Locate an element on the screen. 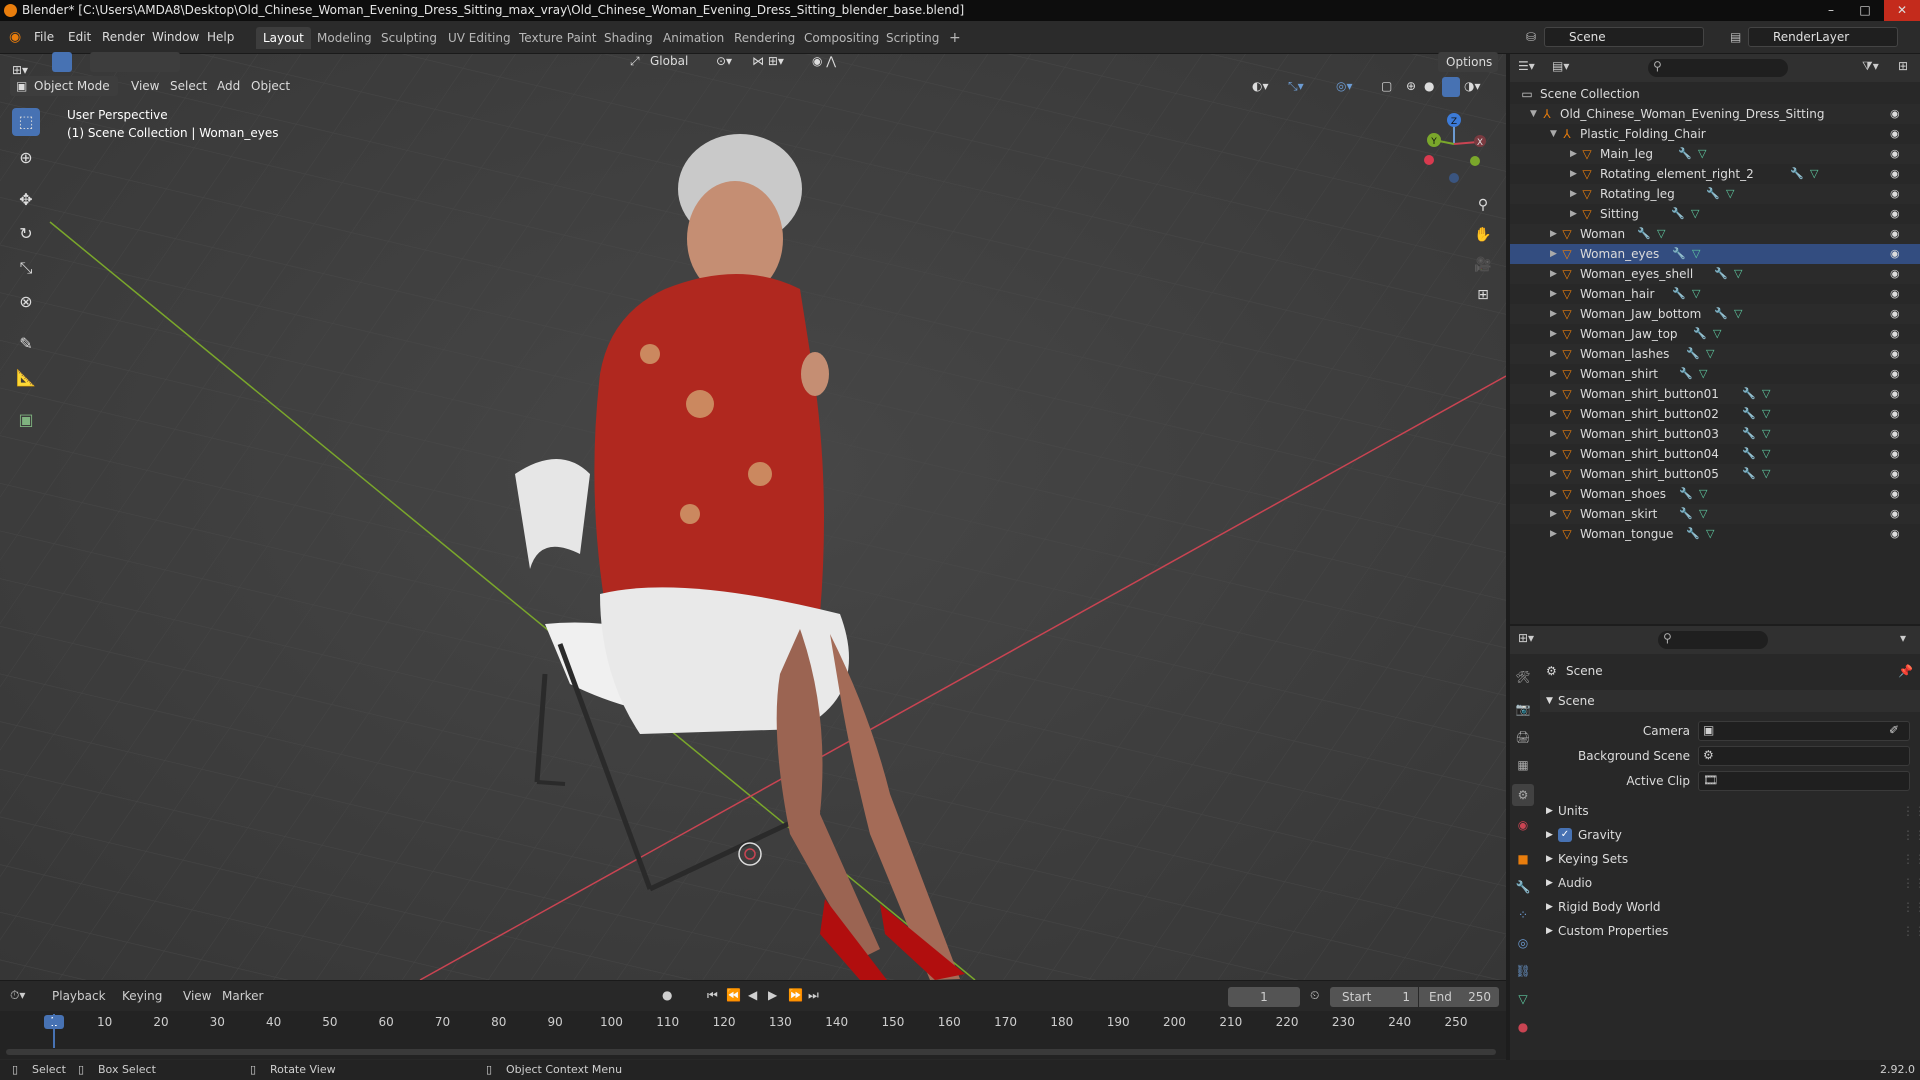 The height and width of the screenshot is (1080, 1920). outliner-item: ▶ ▽ Woman_Jaw_bottom 🔧 ▽ ◉ is located at coordinates (1715, 314).